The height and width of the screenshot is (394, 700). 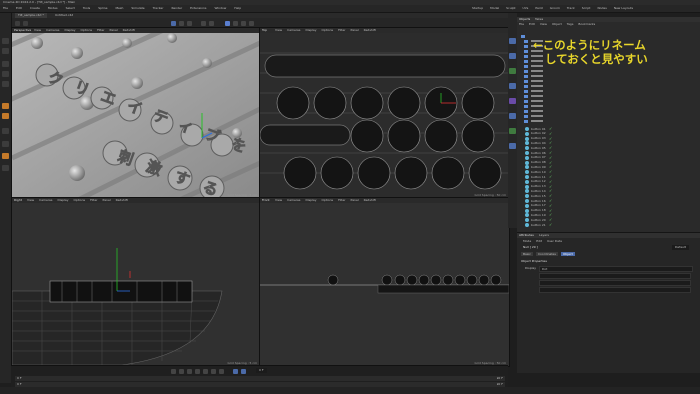 I want to click on menu-item: Help, so click(x=237, y=8).